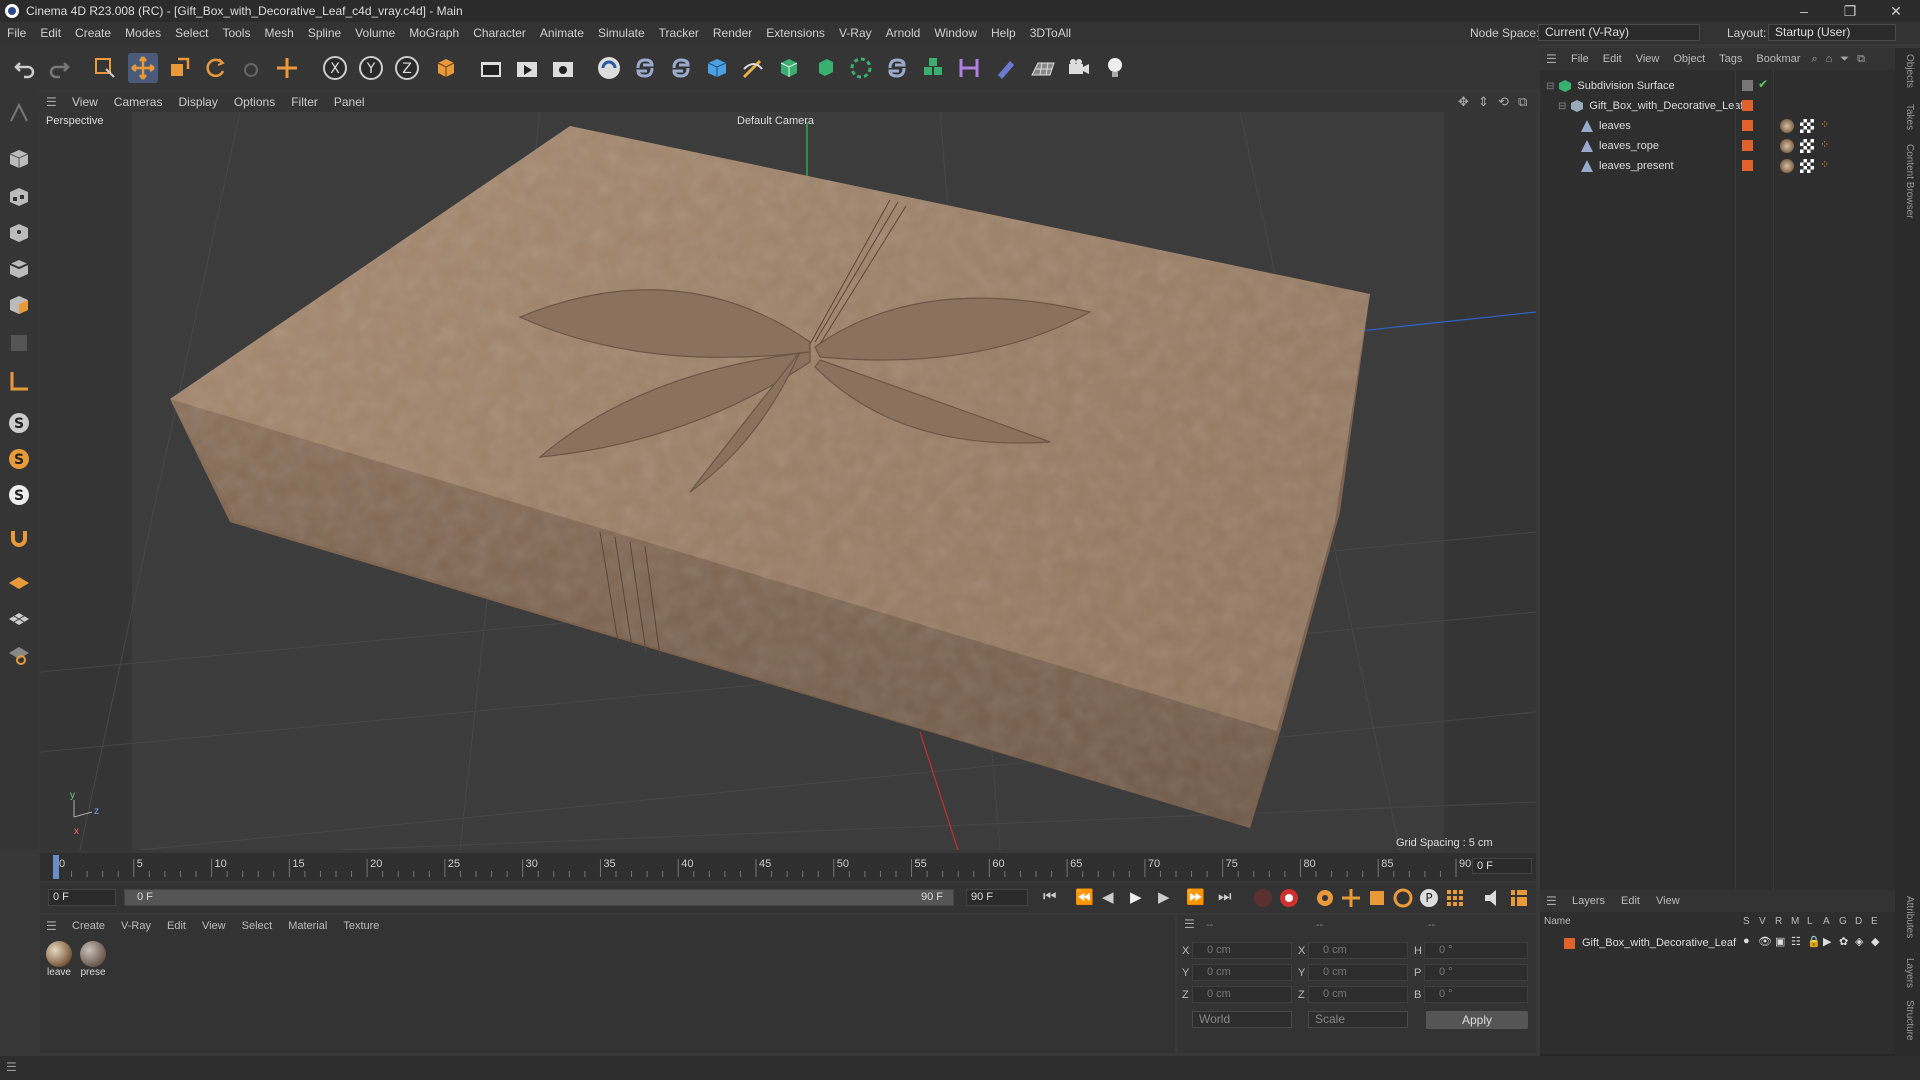 The width and height of the screenshot is (1920, 1080). I want to click on coordinate-space-dropdown: World, so click(1242, 1019).